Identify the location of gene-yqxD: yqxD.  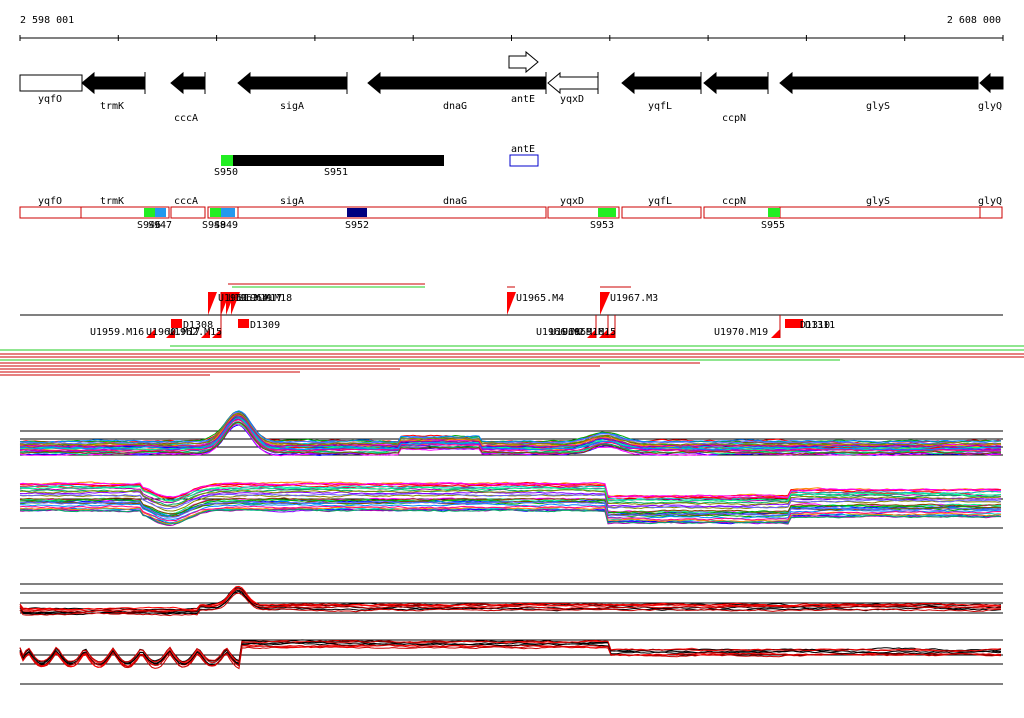
(573, 88).